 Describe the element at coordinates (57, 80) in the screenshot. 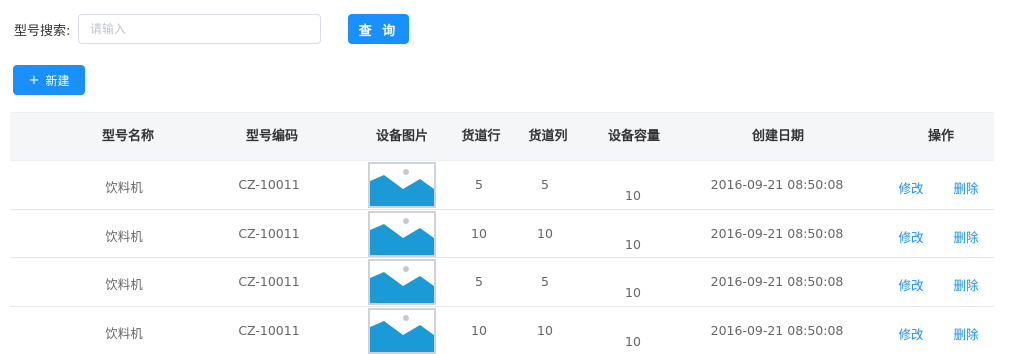

I see `new-button-label: 新建` at that location.